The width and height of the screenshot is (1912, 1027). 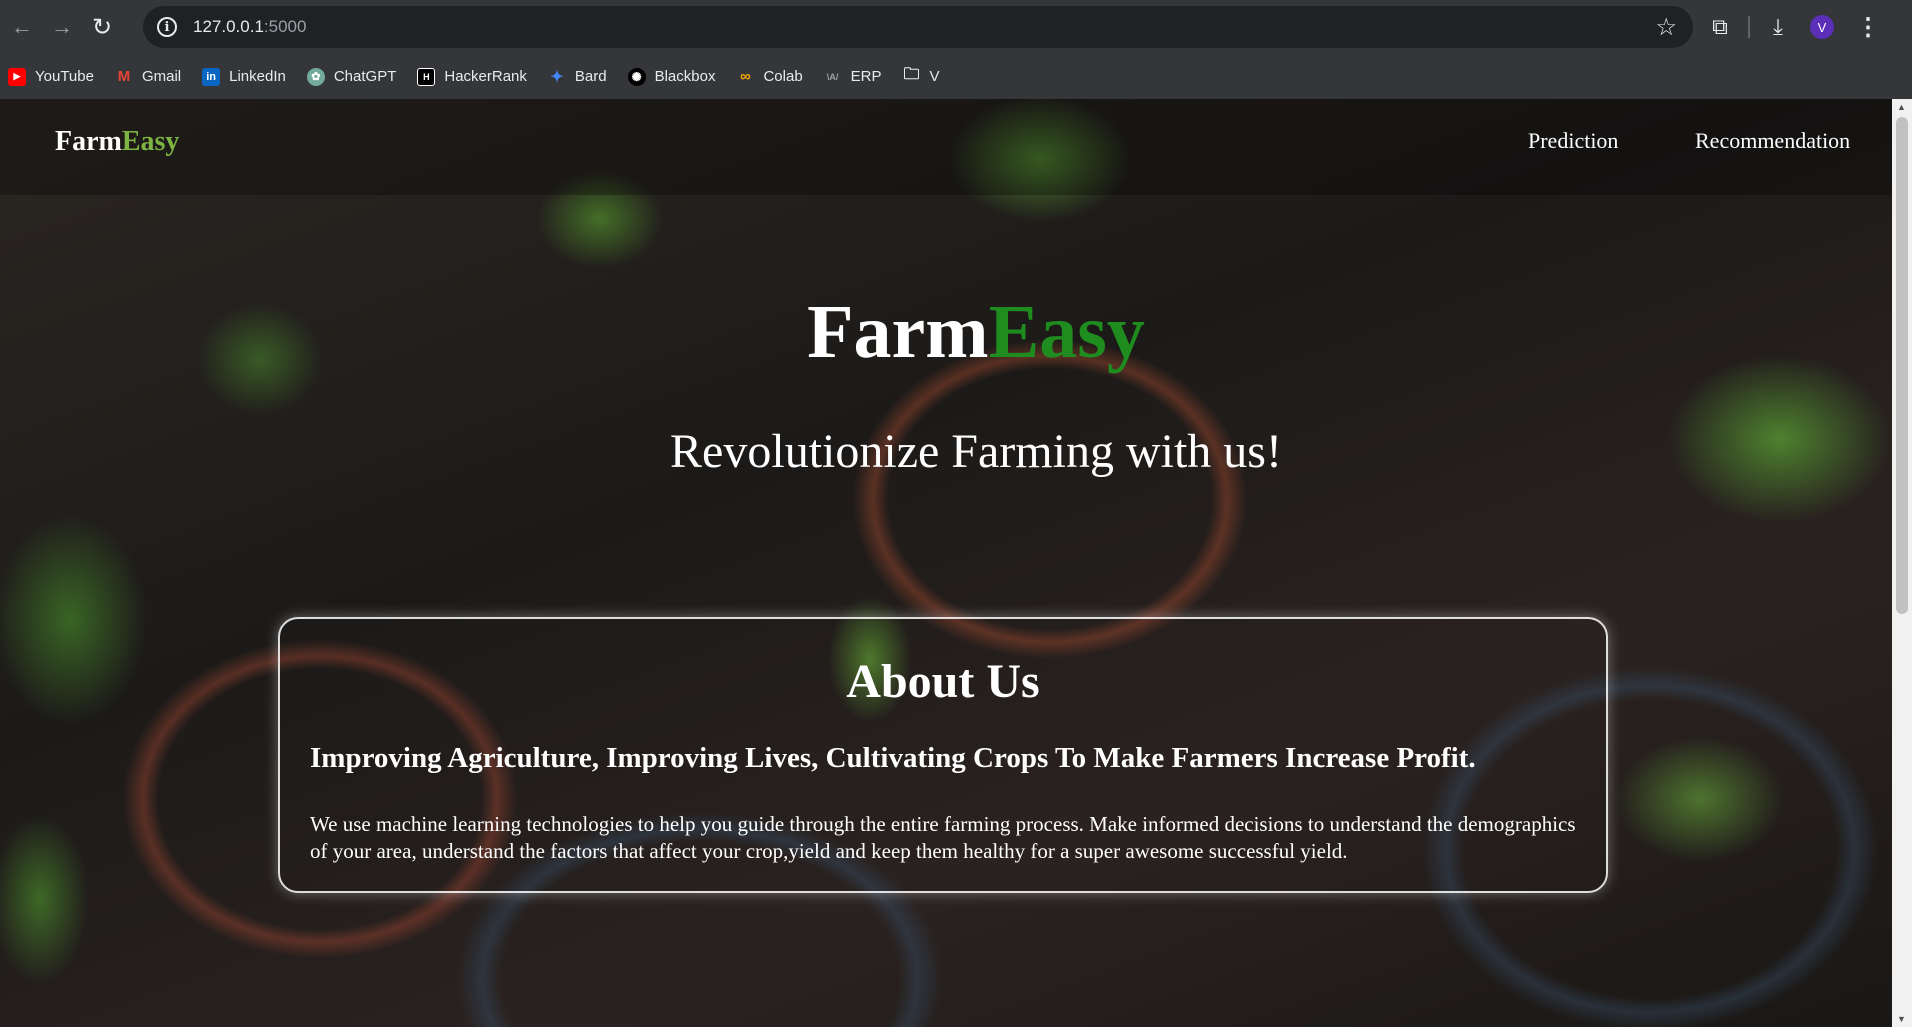 I want to click on nav-recommendation-link: Recommendation, so click(x=1772, y=141).